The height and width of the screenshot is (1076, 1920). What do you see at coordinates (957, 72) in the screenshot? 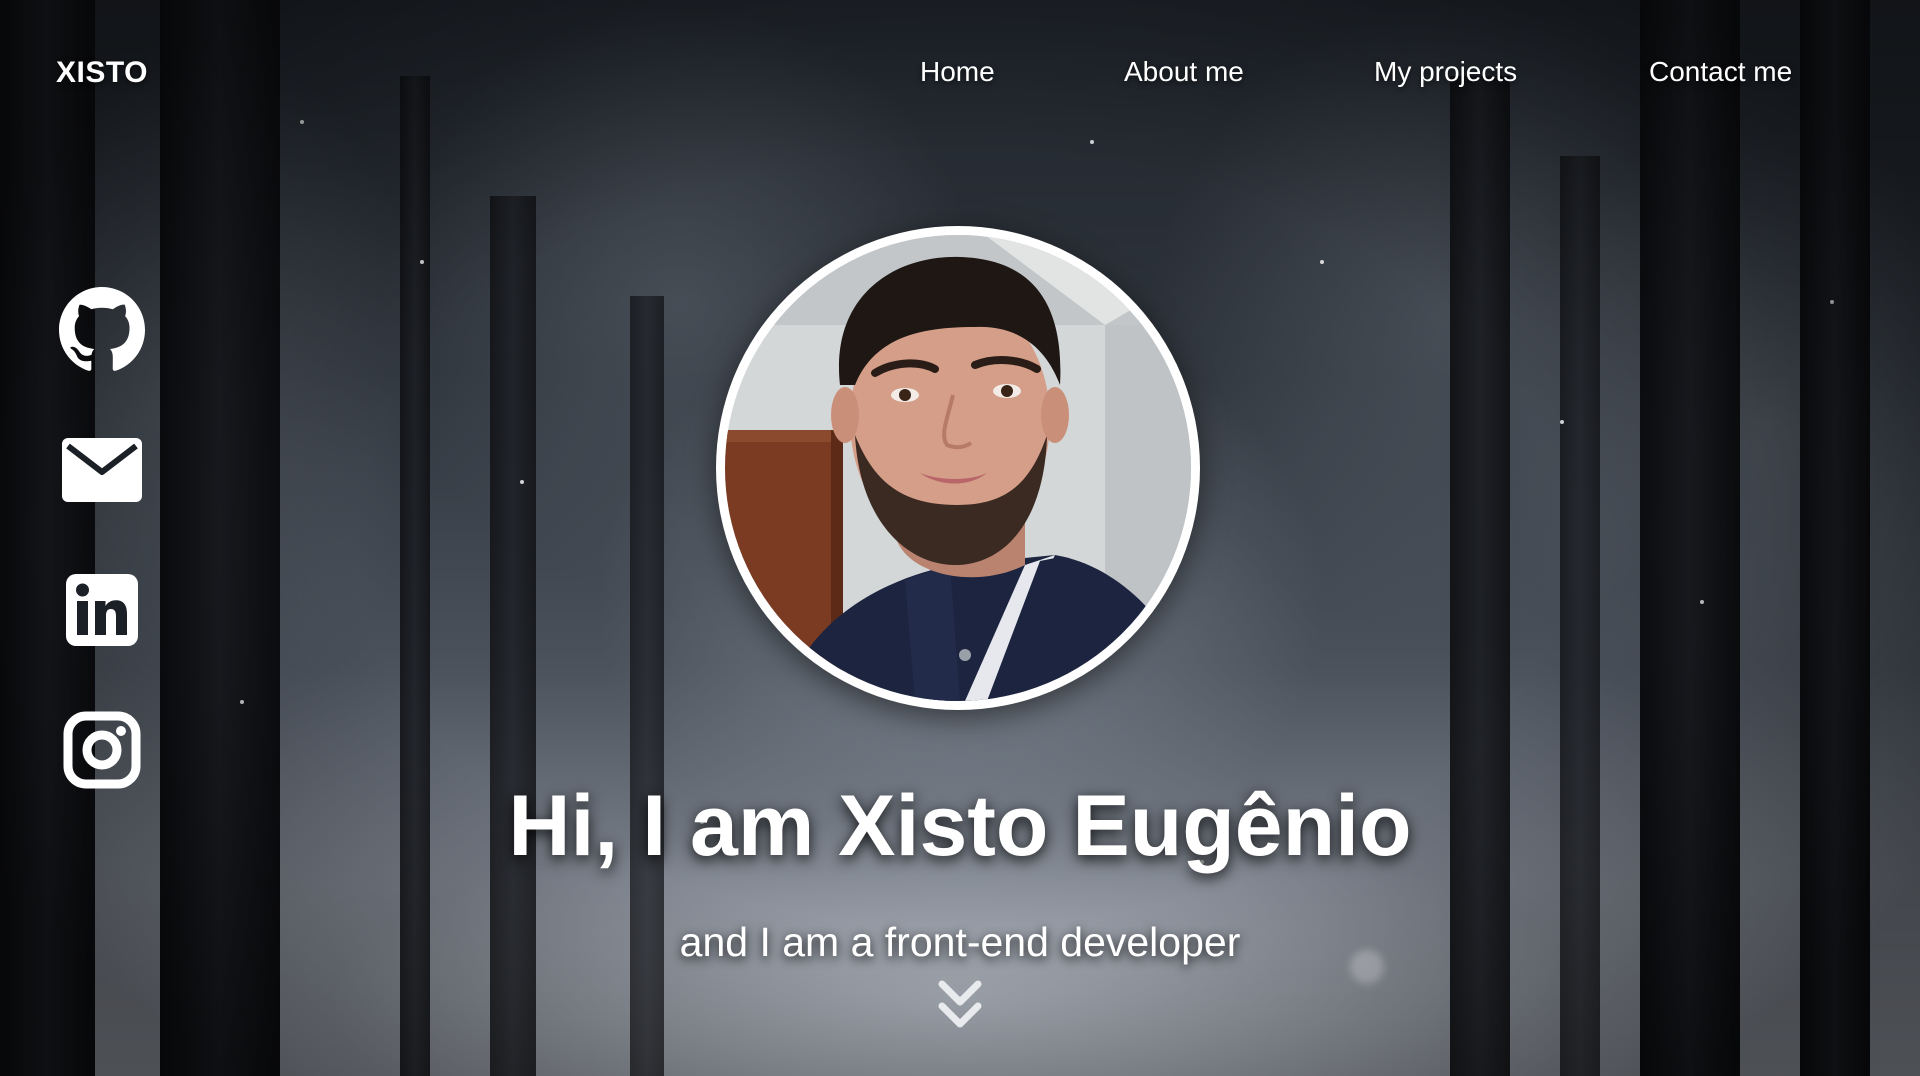
I see `nav-home: Home` at bounding box center [957, 72].